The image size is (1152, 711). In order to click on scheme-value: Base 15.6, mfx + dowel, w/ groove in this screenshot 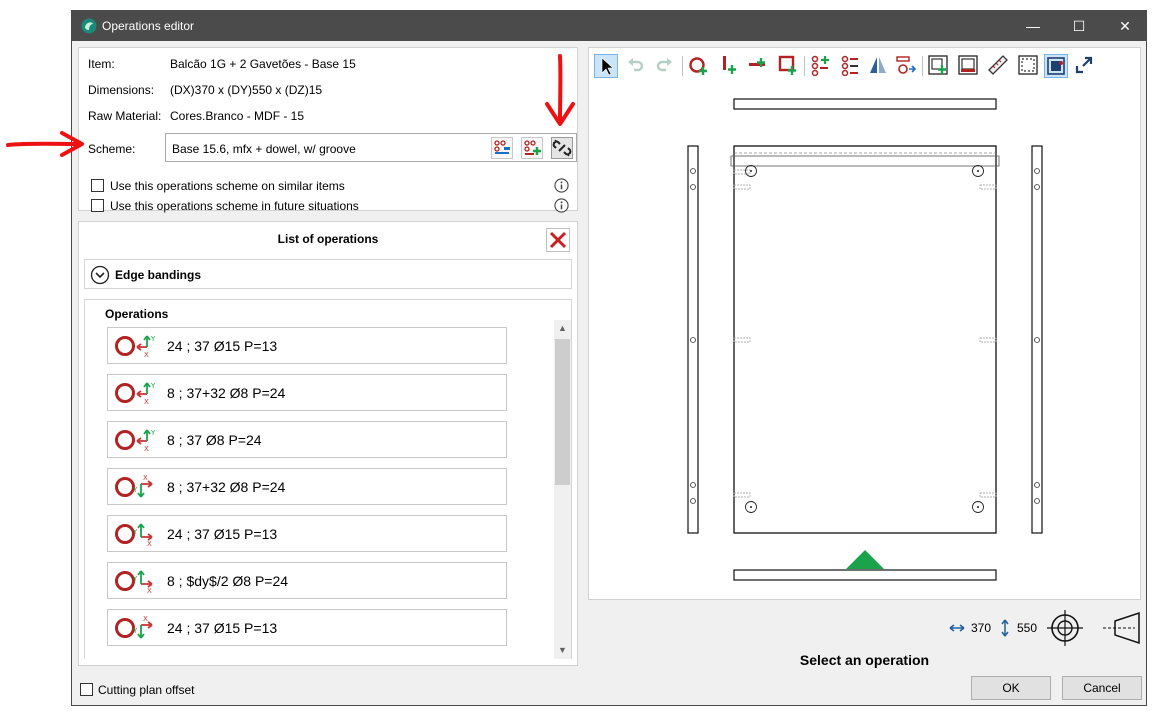, I will do `click(264, 149)`.